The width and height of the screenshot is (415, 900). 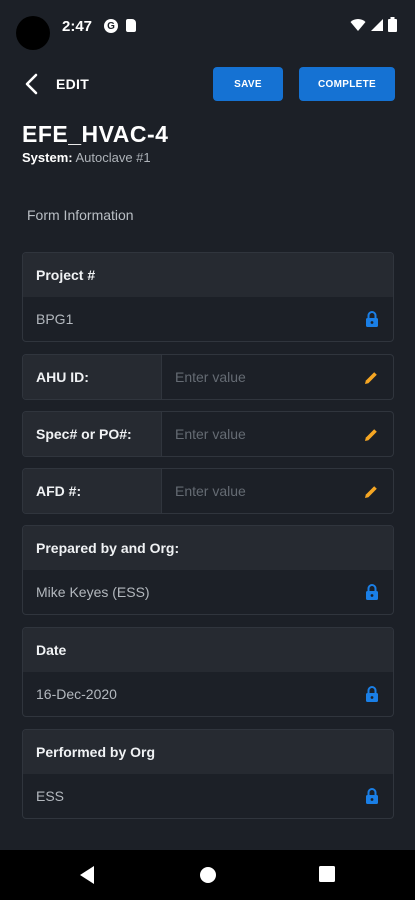 I want to click on date-field-card: Date 16-Dec-2020, so click(x=208, y=672).